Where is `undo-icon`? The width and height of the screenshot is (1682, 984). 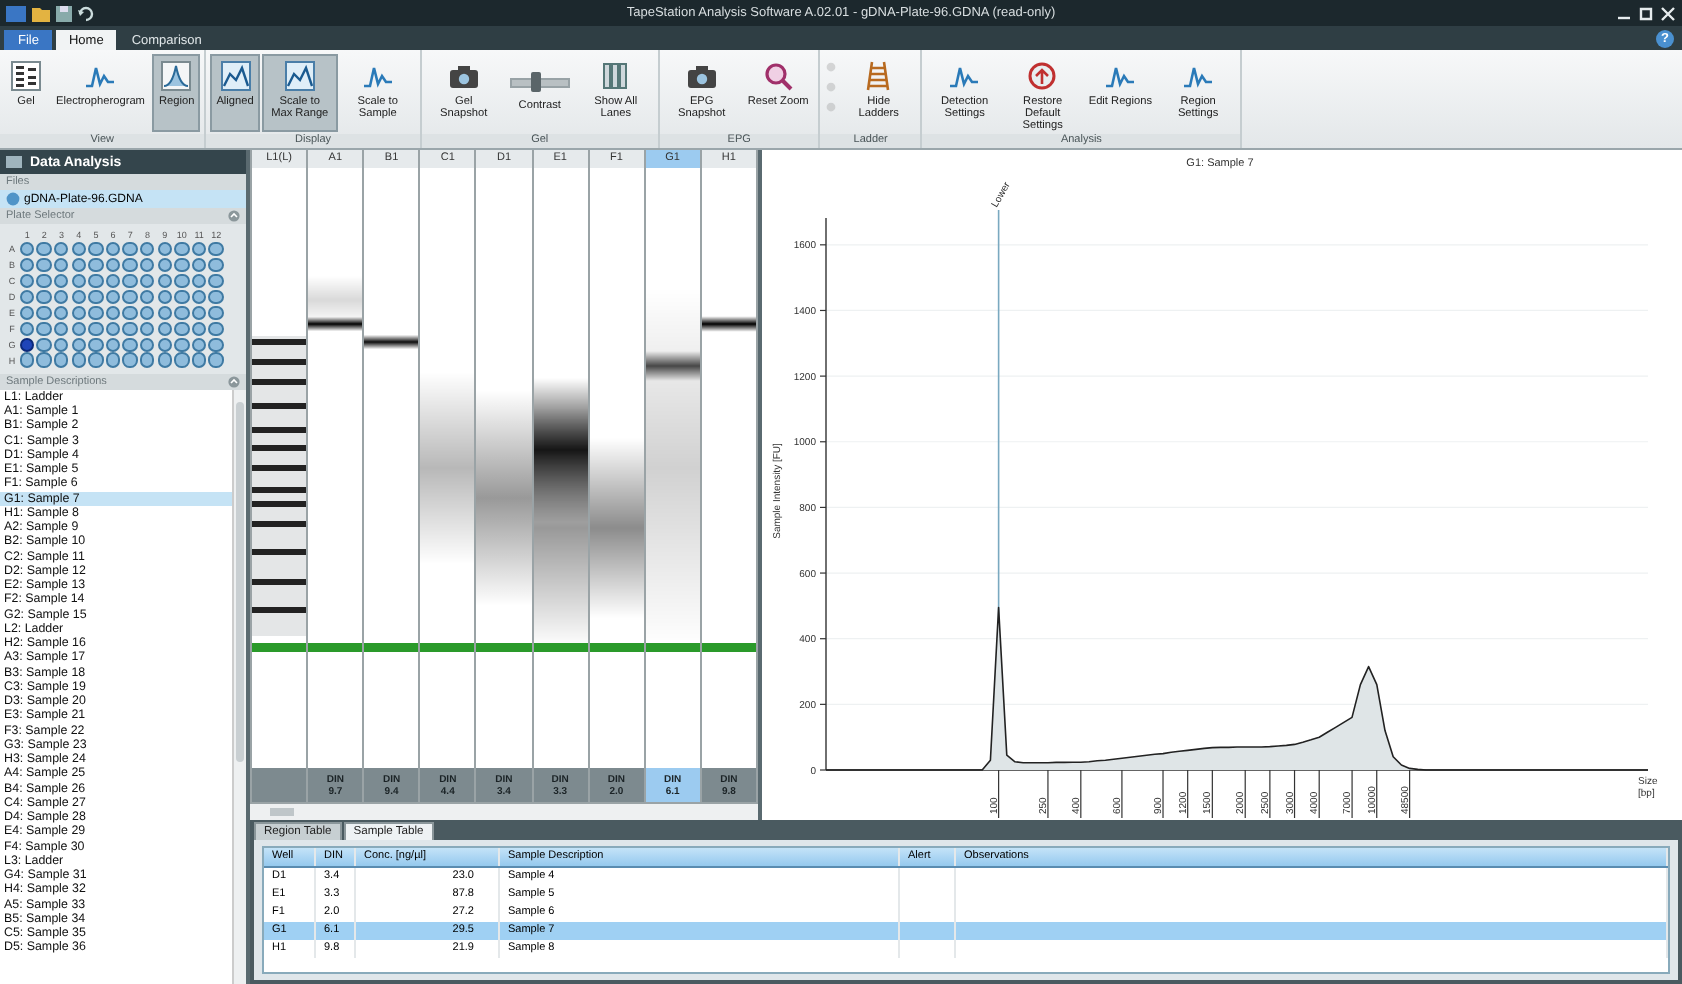 undo-icon is located at coordinates (86, 13).